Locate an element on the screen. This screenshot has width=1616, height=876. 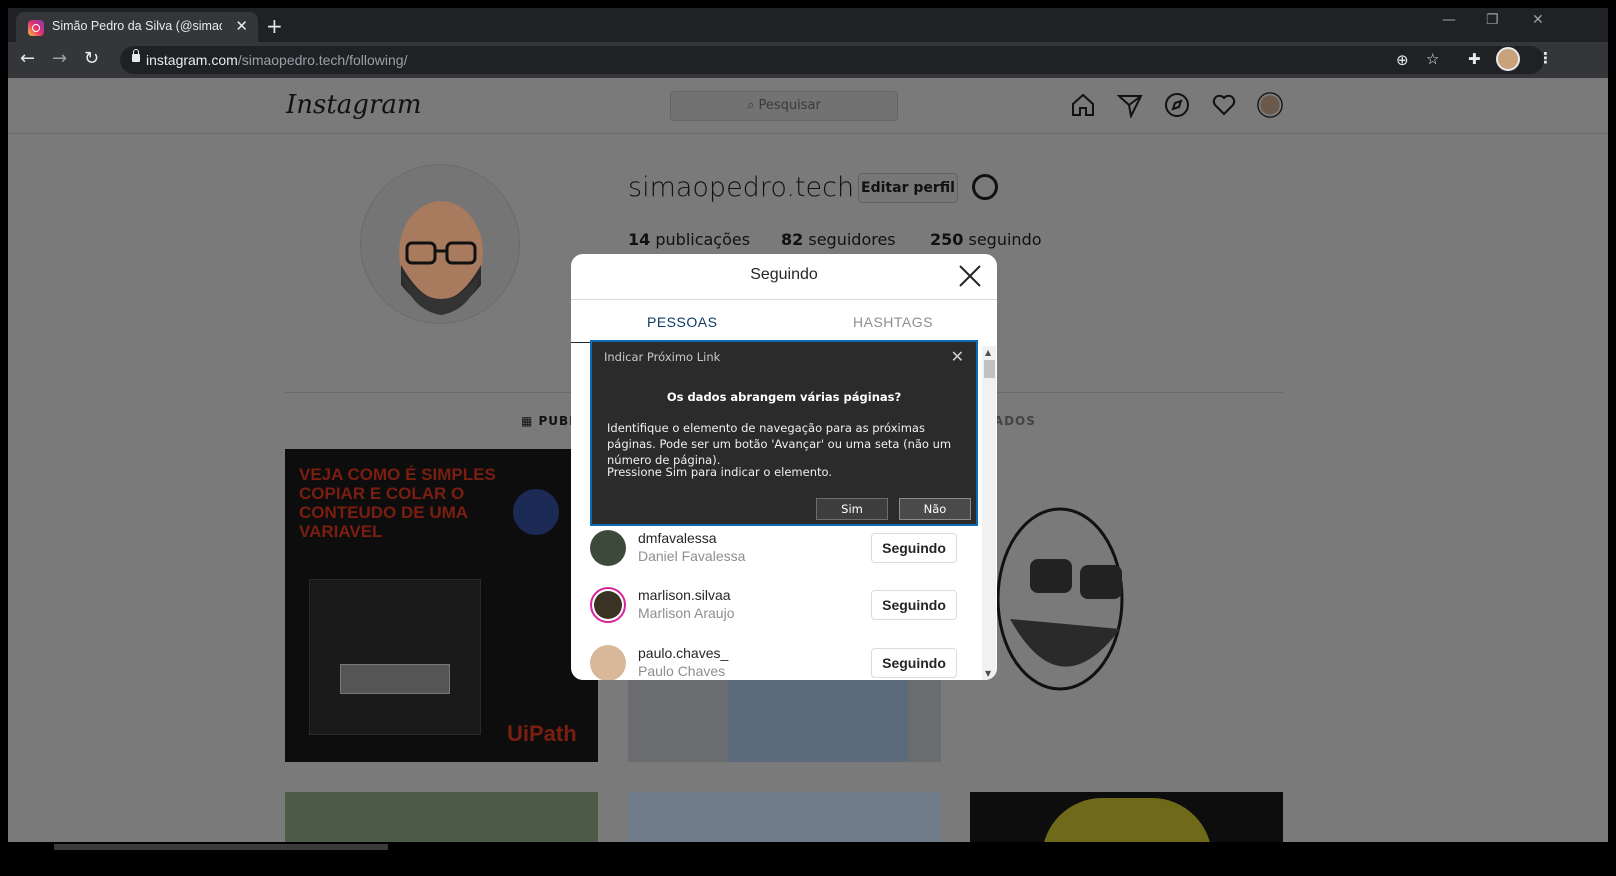
direct-icon is located at coordinates (1129, 106).